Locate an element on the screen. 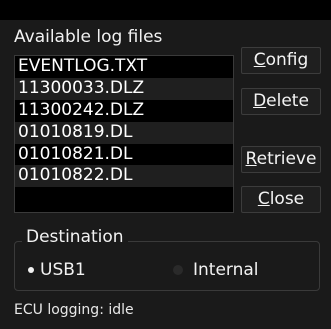 The height and width of the screenshot is (329, 331). close-button: Close is located at coordinates (281, 199).